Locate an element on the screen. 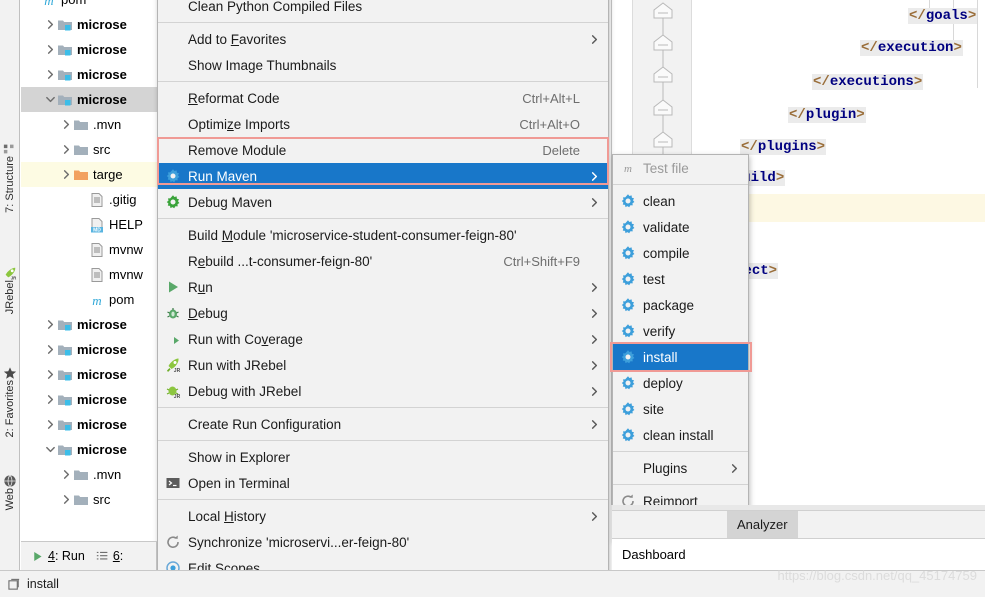 The image size is (985, 597). menu-item-run-with-coverage: Run with Coverage is located at coordinates (383, 339).